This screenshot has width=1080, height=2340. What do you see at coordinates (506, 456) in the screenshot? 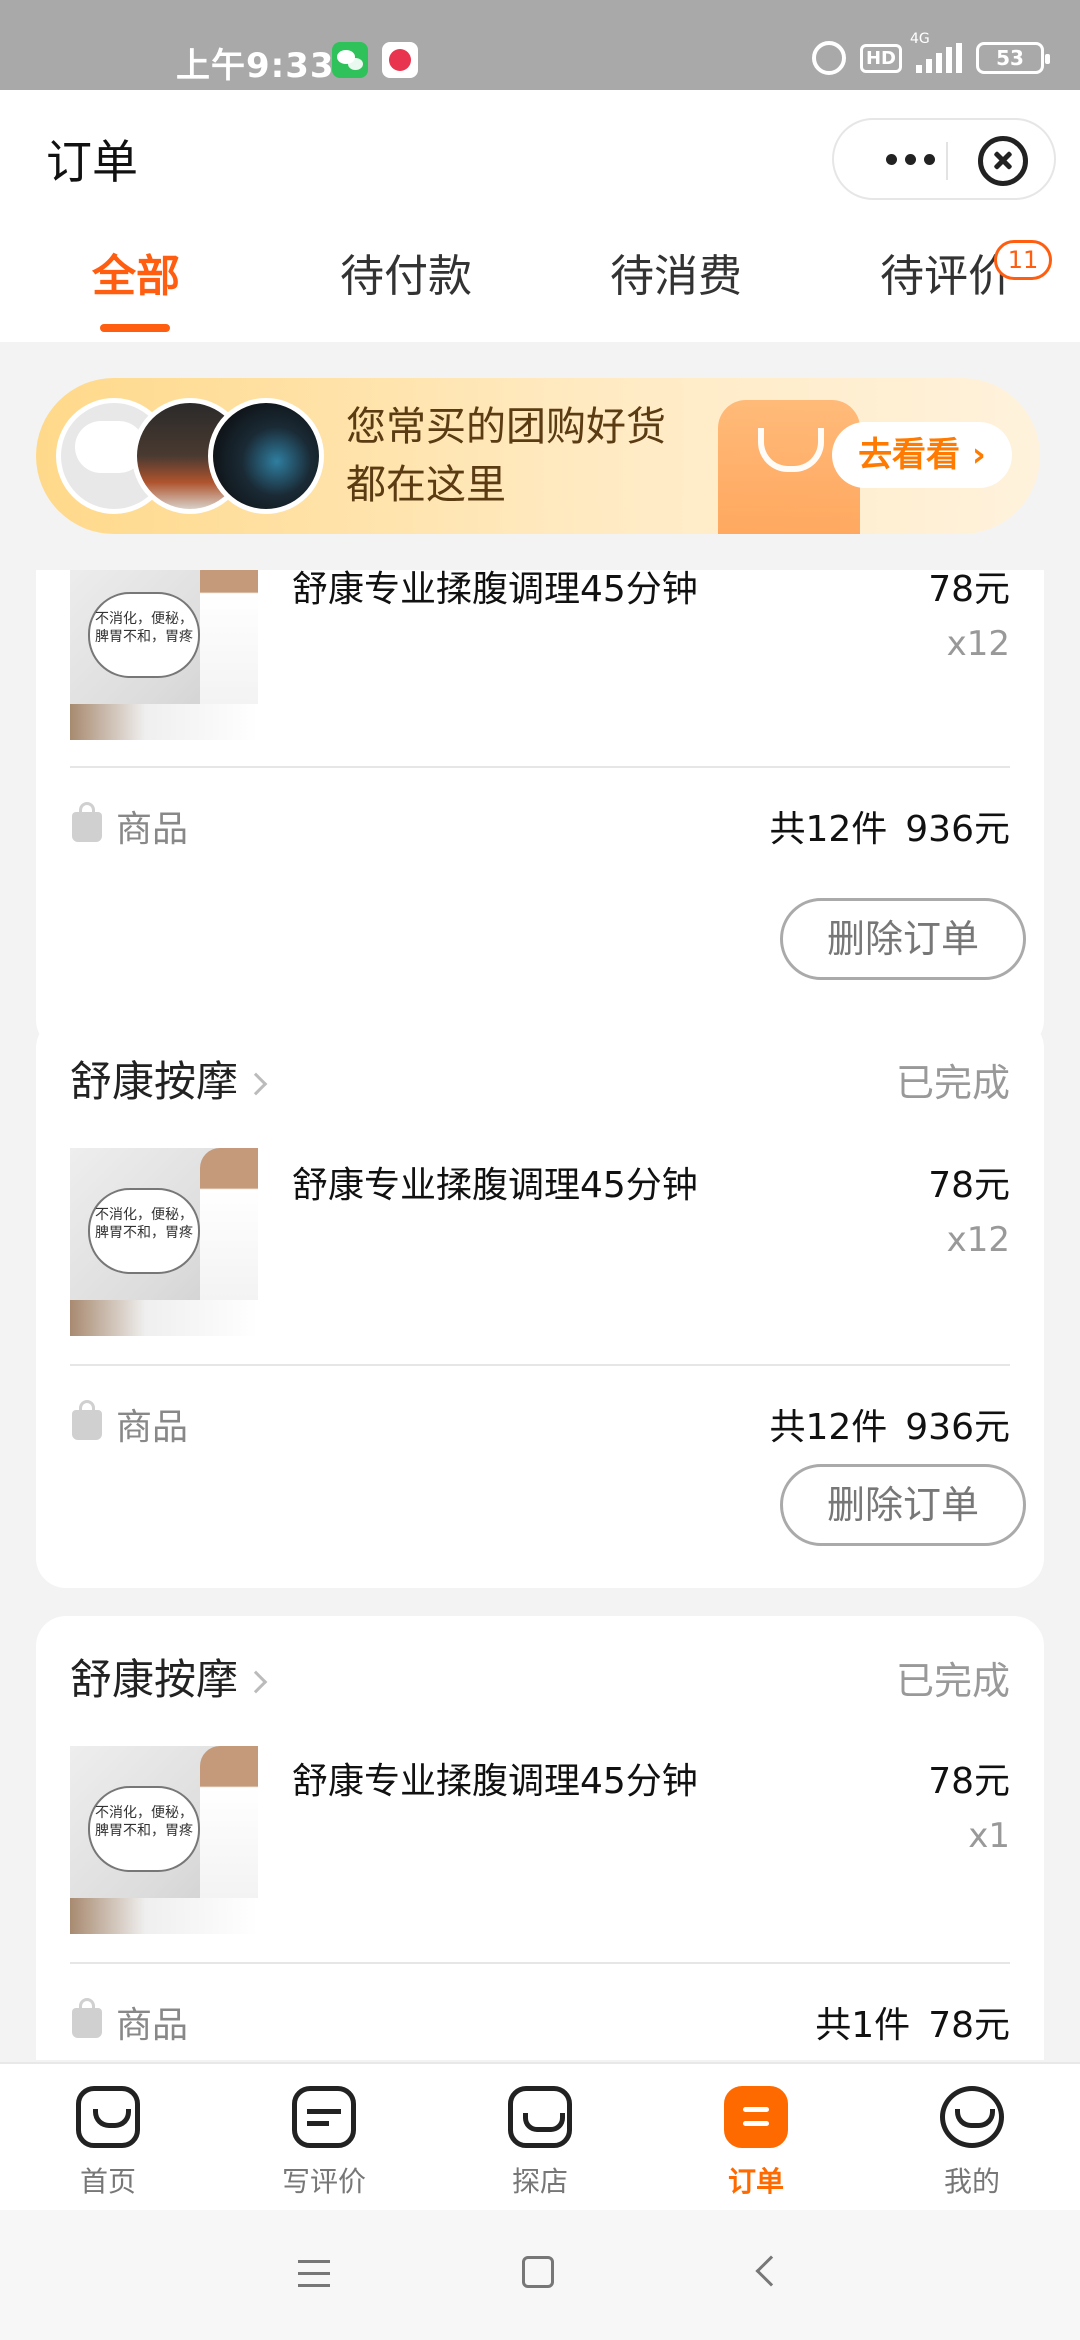
I see `banner-text: 您常买的团购好货 都在这里` at bounding box center [506, 456].